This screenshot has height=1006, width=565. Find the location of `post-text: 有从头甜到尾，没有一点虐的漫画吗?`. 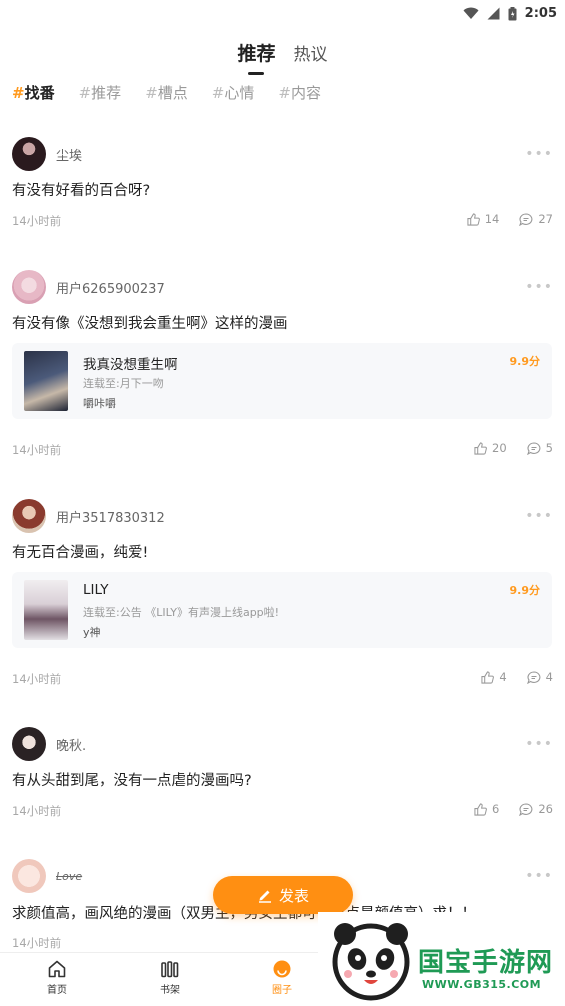

post-text: 有从头甜到尾，没有一点虐的漫画吗? is located at coordinates (132, 781).